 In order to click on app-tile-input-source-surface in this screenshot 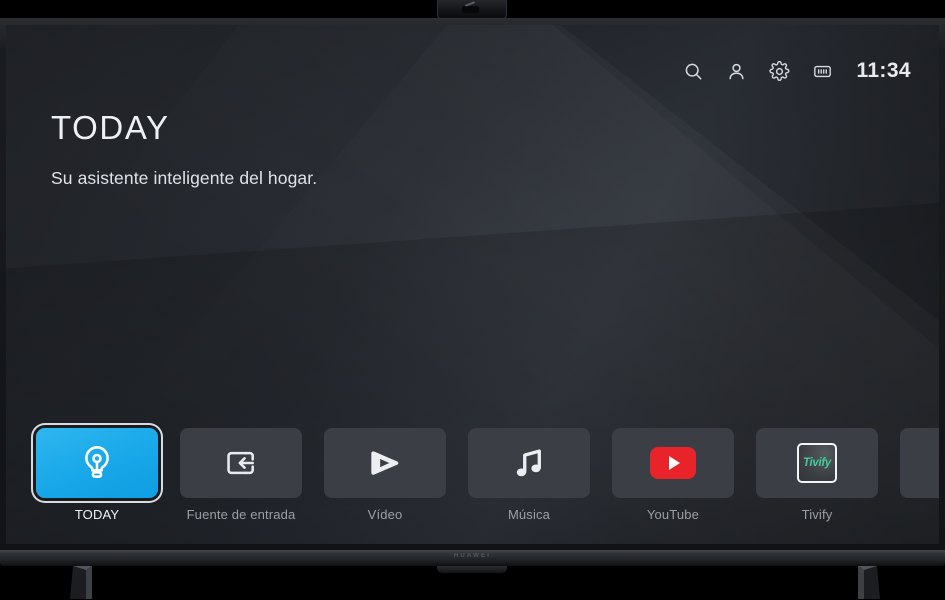, I will do `click(241, 463)`.